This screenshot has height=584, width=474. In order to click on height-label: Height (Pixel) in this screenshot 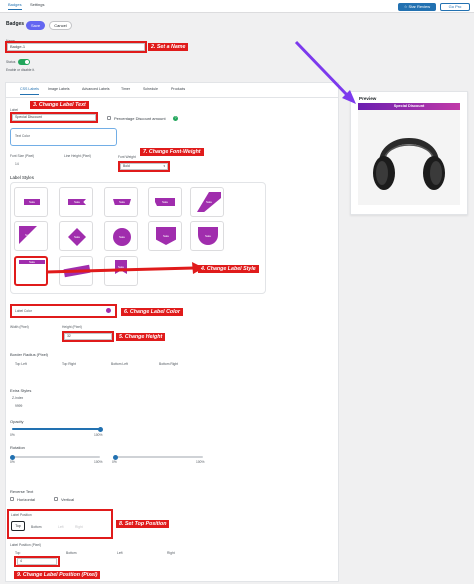, I will do `click(72, 327)`.